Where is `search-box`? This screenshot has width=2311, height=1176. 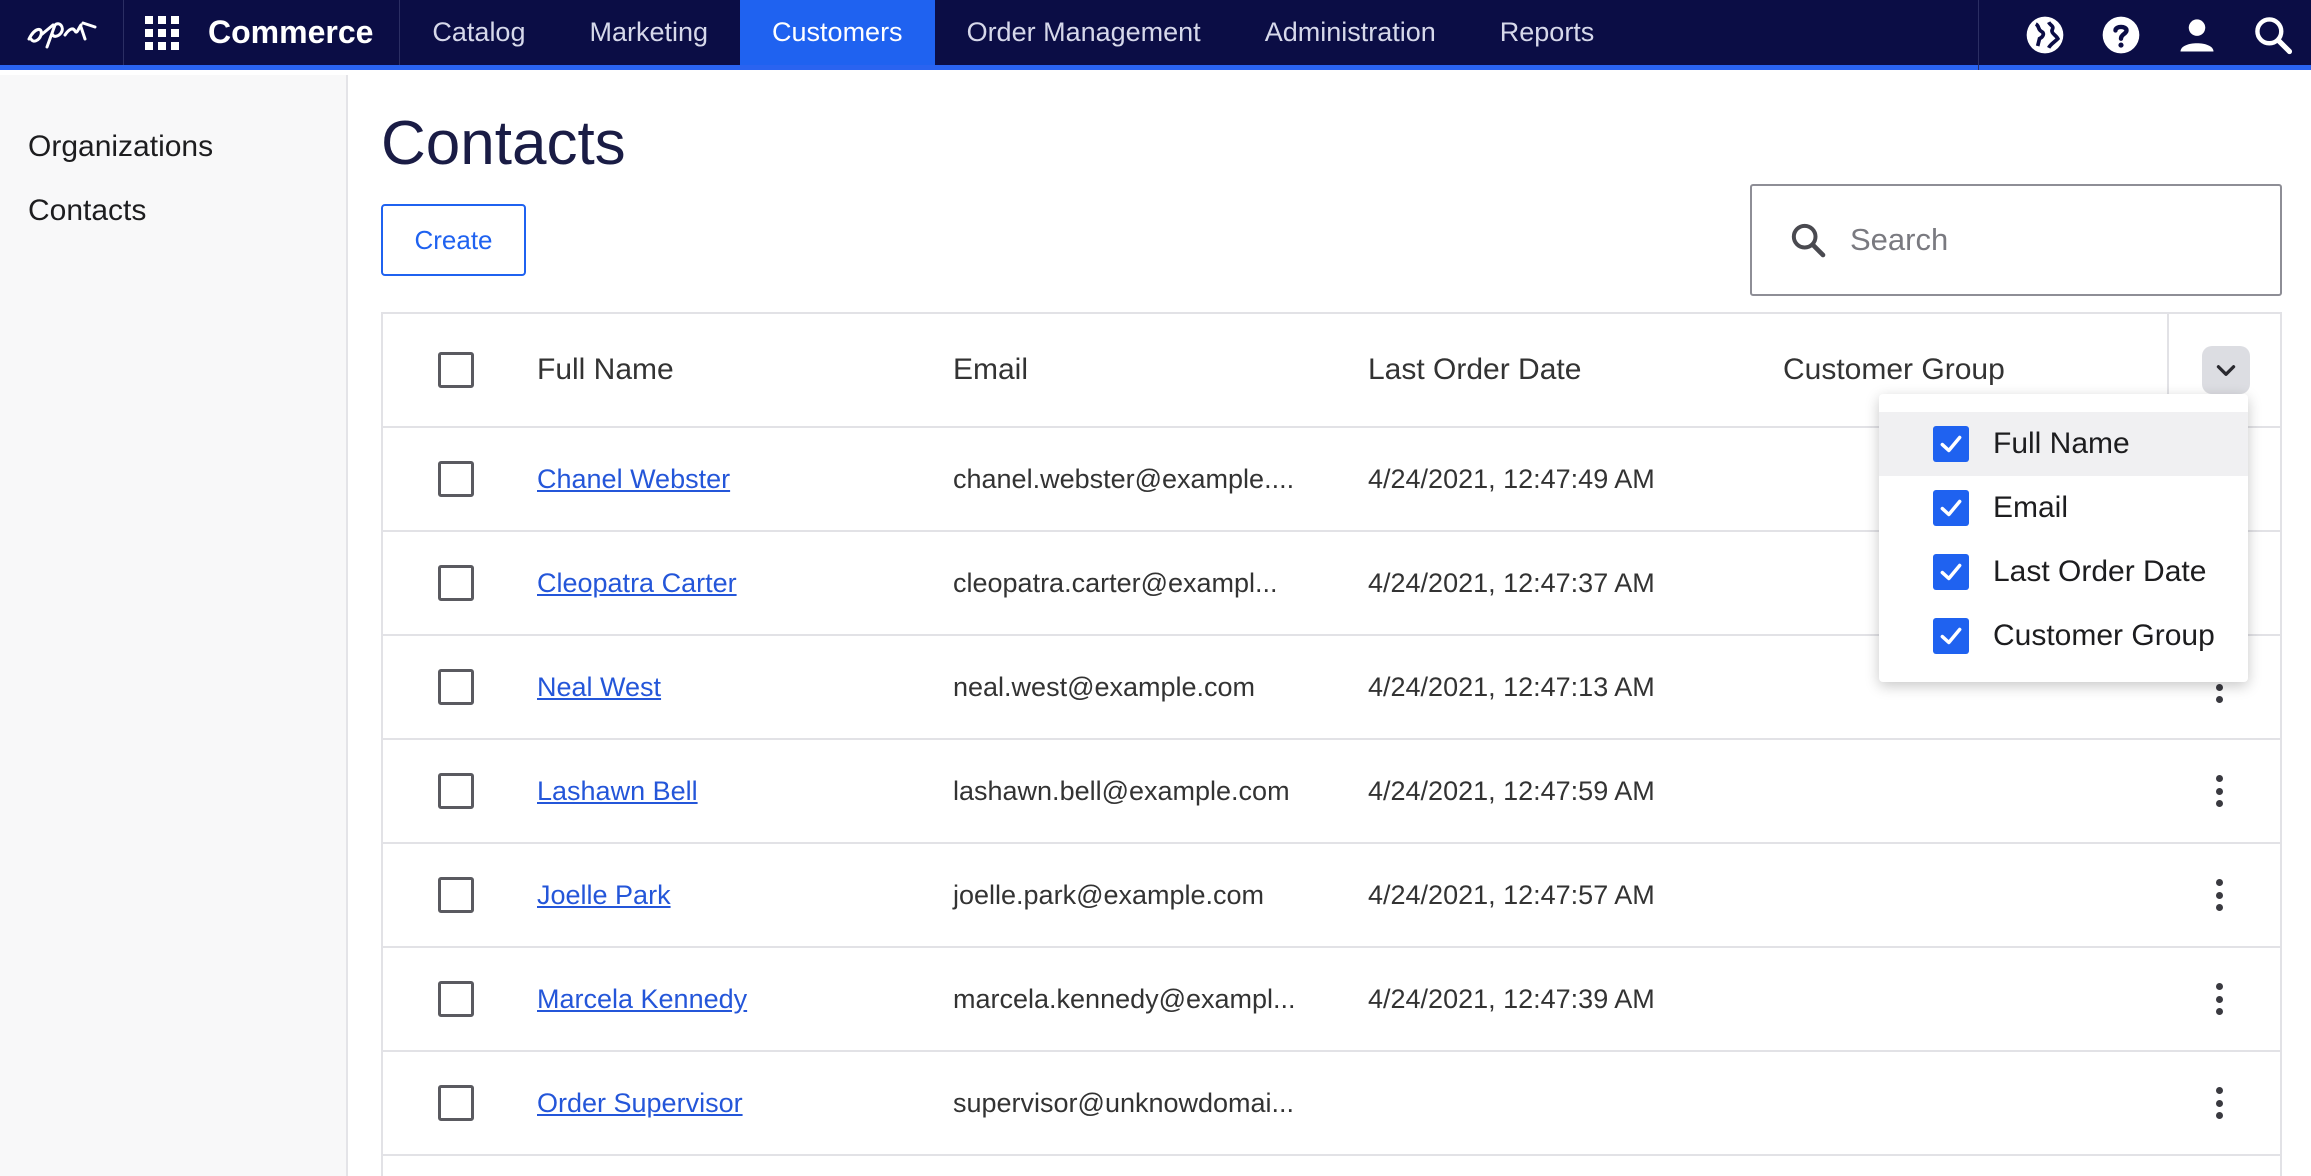
search-box is located at coordinates (2016, 240).